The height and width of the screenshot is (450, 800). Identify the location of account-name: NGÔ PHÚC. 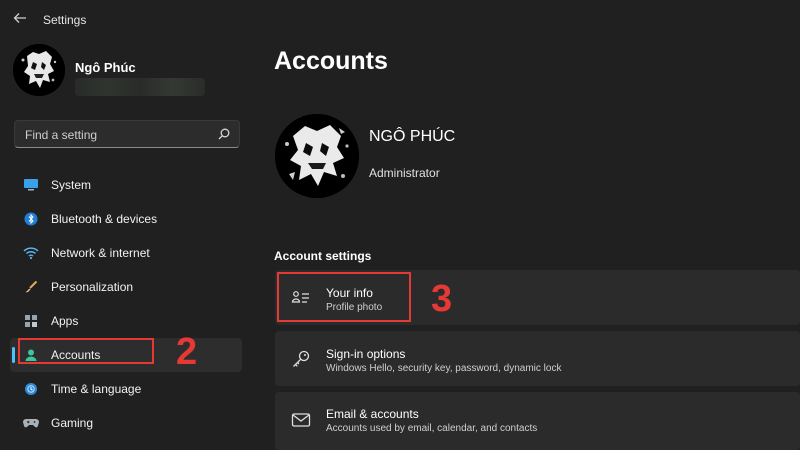
(412, 136).